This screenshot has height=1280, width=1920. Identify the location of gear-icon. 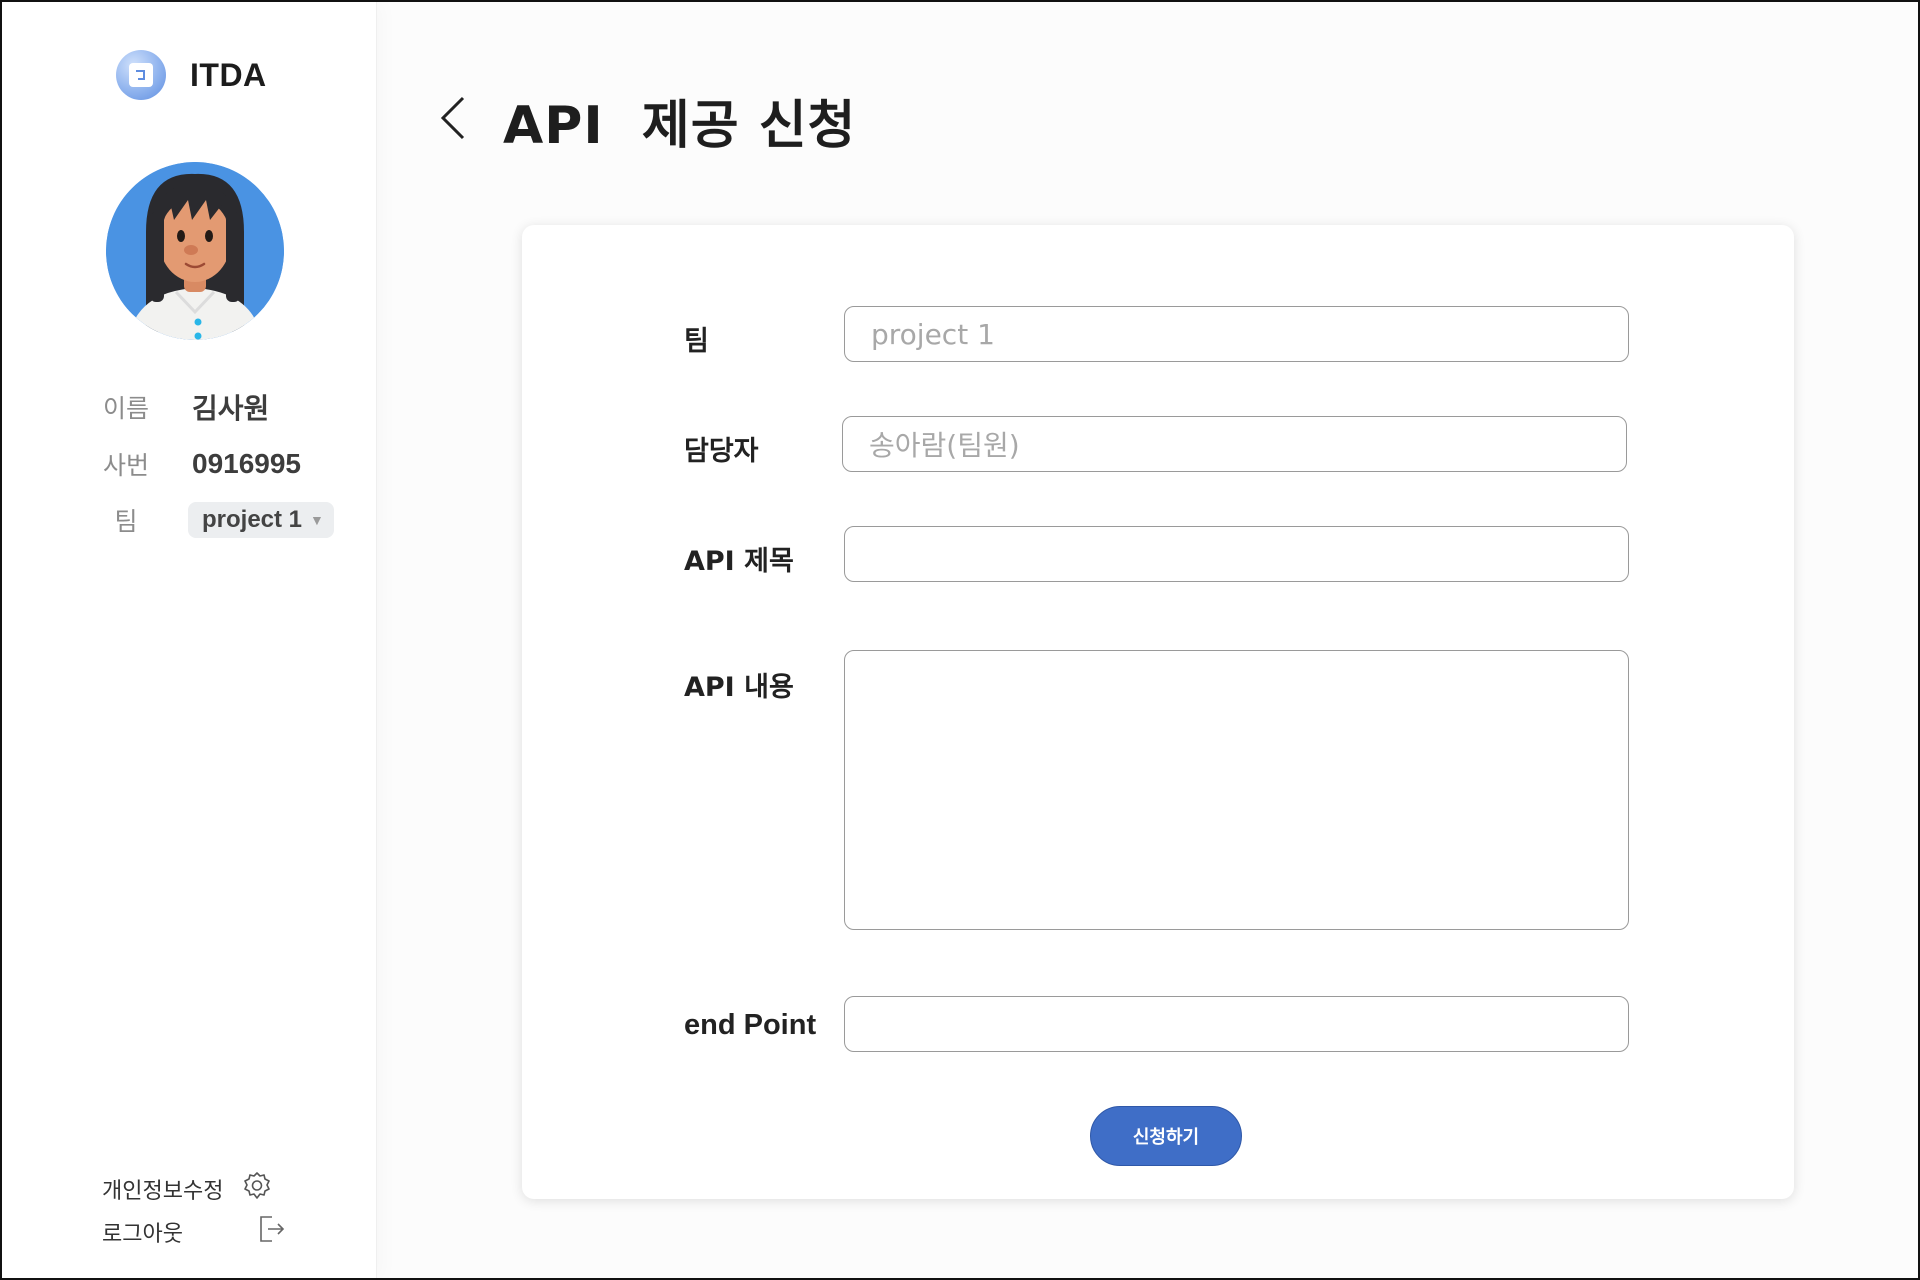
(257, 1189).